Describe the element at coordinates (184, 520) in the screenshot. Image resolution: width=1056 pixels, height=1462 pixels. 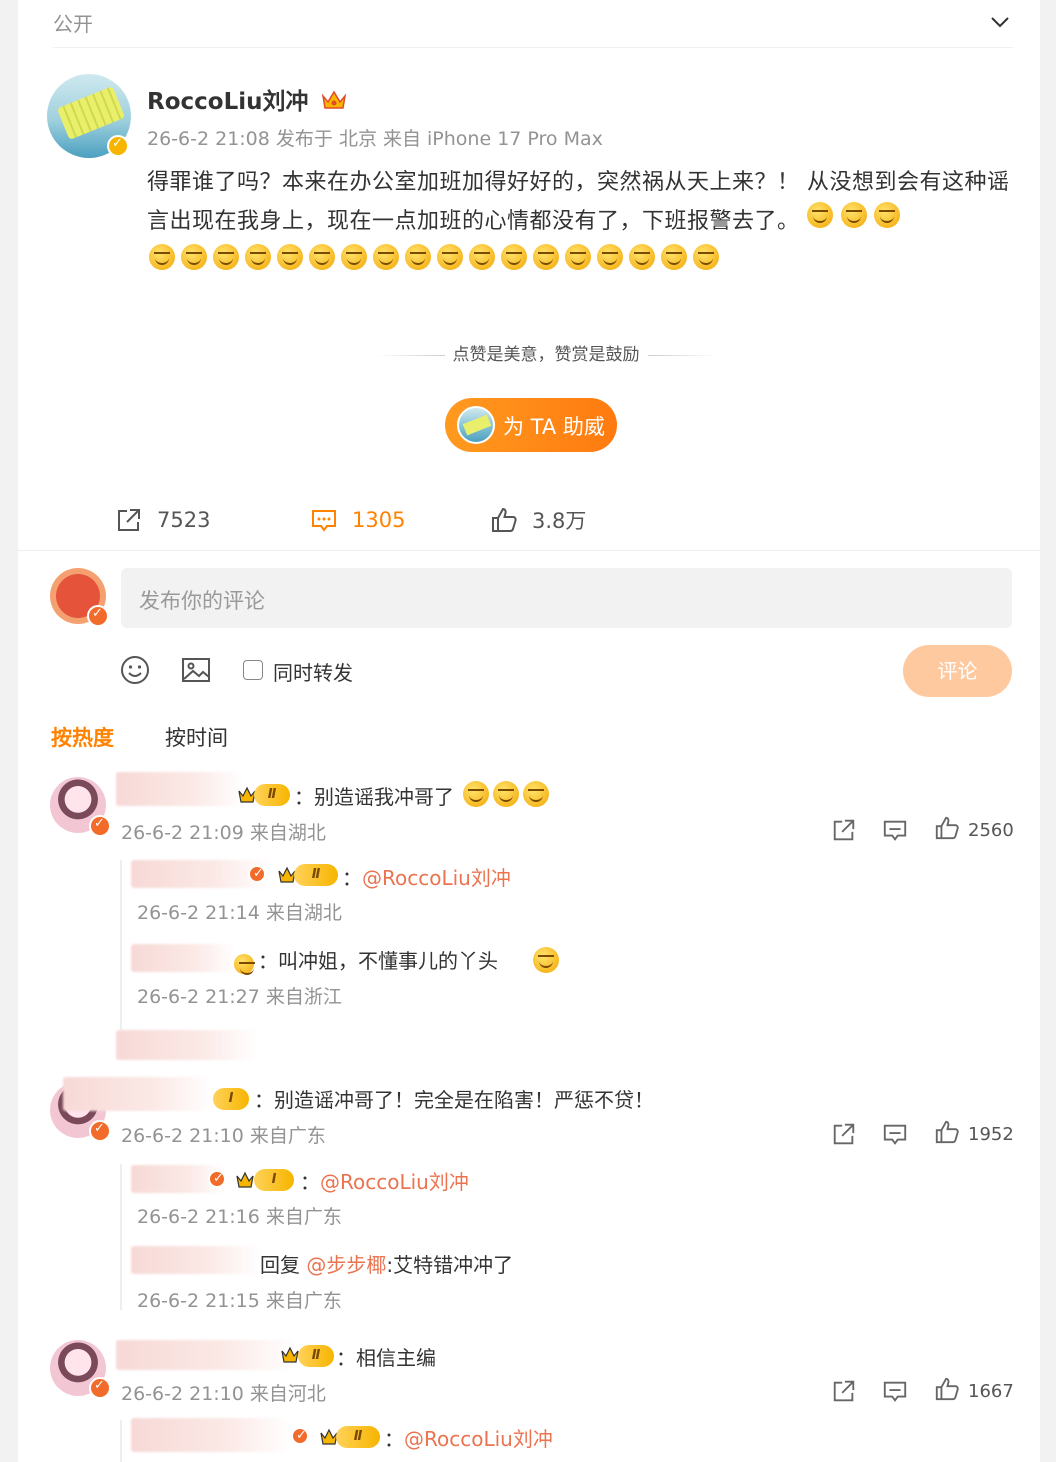
I see `repost-count: 7523` at that location.